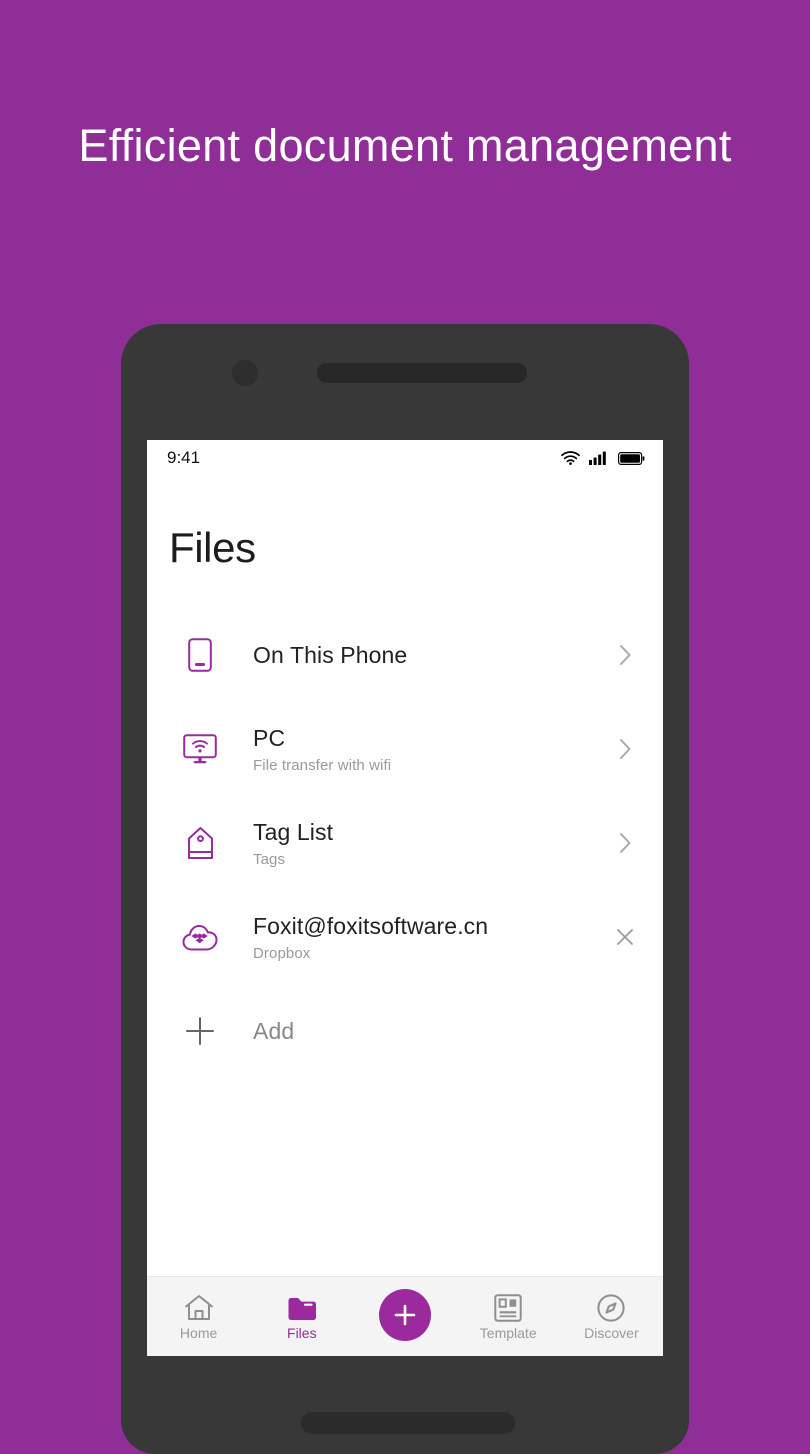 The image size is (810, 1454). What do you see at coordinates (416, 655) in the screenshot?
I see `list-item-text: On This Phone` at bounding box center [416, 655].